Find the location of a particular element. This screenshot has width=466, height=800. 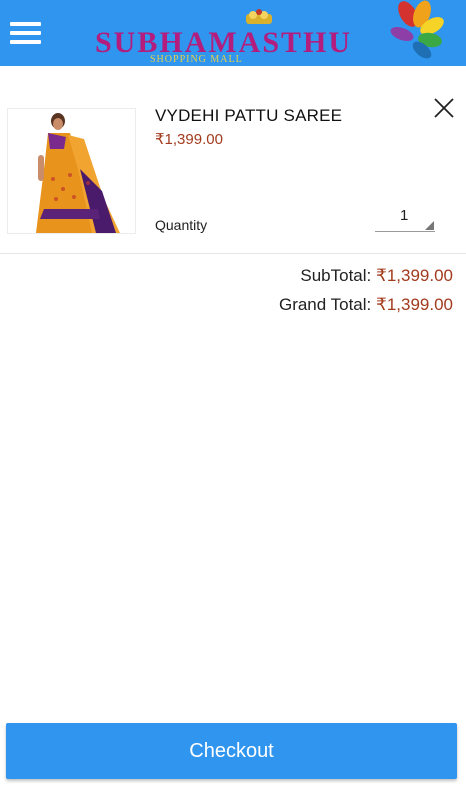

grand-total-value: ₹1,399.00 is located at coordinates (414, 304).